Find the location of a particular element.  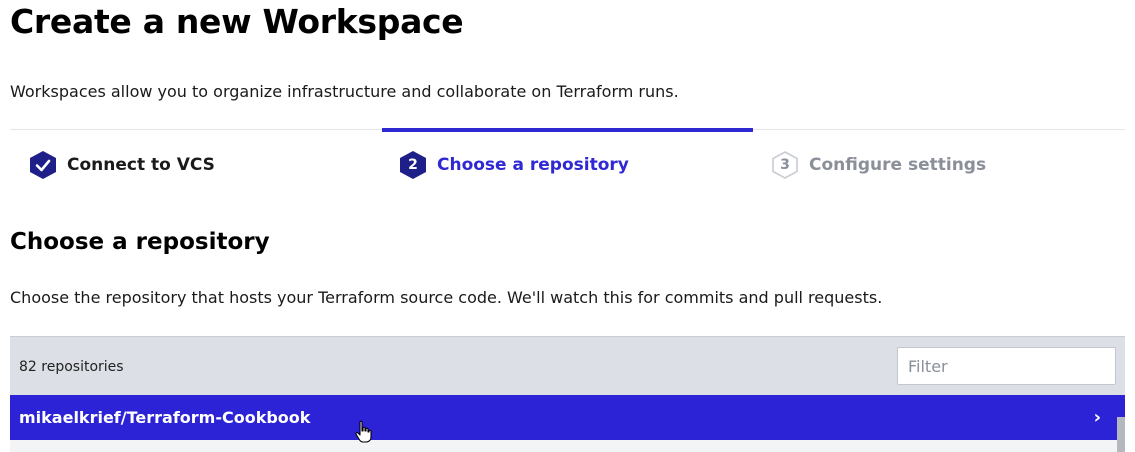

filter-input is located at coordinates (1006, 366).